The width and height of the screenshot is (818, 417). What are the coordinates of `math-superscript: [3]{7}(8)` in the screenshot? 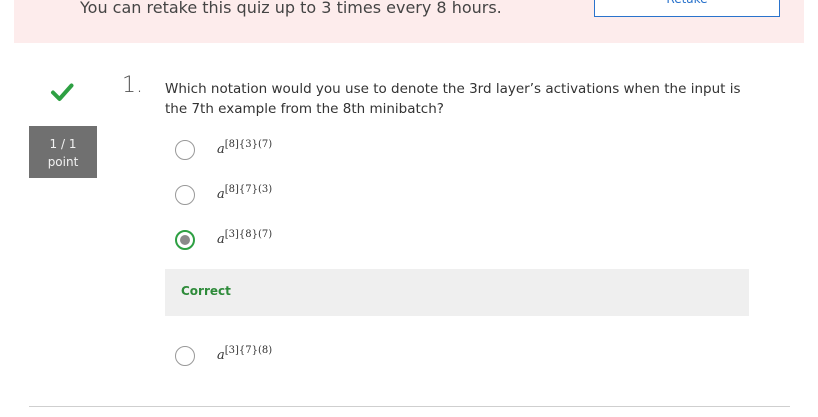 It's located at (248, 350).